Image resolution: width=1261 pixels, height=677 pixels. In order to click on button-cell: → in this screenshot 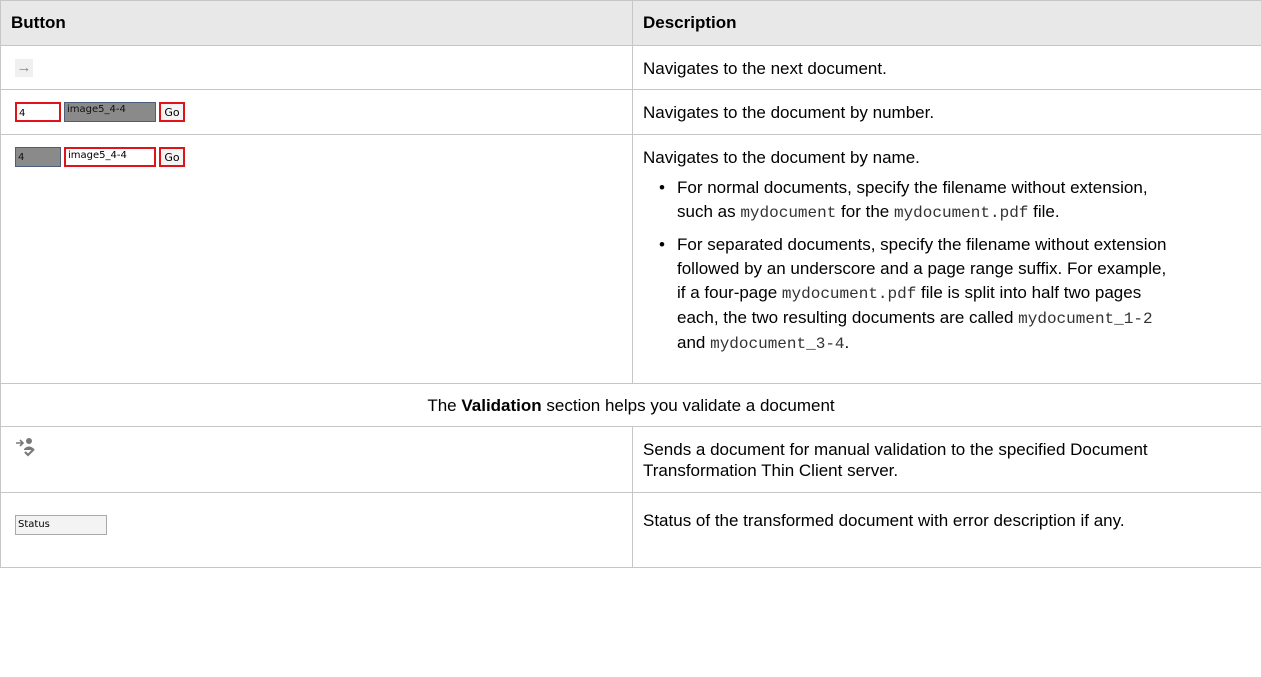, I will do `click(316, 67)`.